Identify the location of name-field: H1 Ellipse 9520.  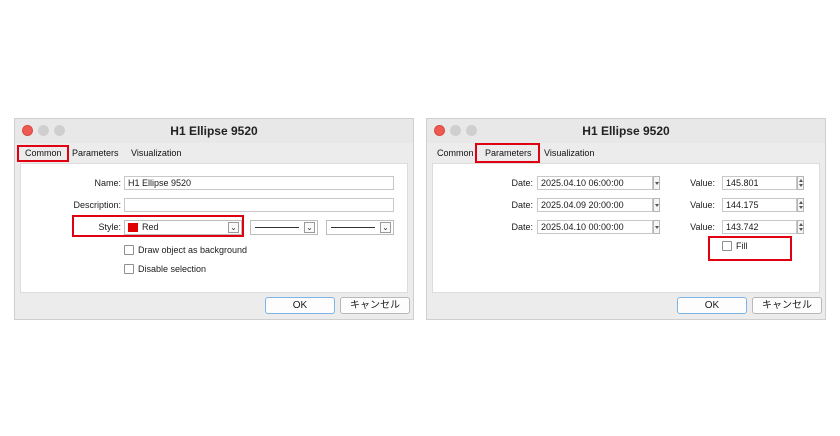
(259, 183).